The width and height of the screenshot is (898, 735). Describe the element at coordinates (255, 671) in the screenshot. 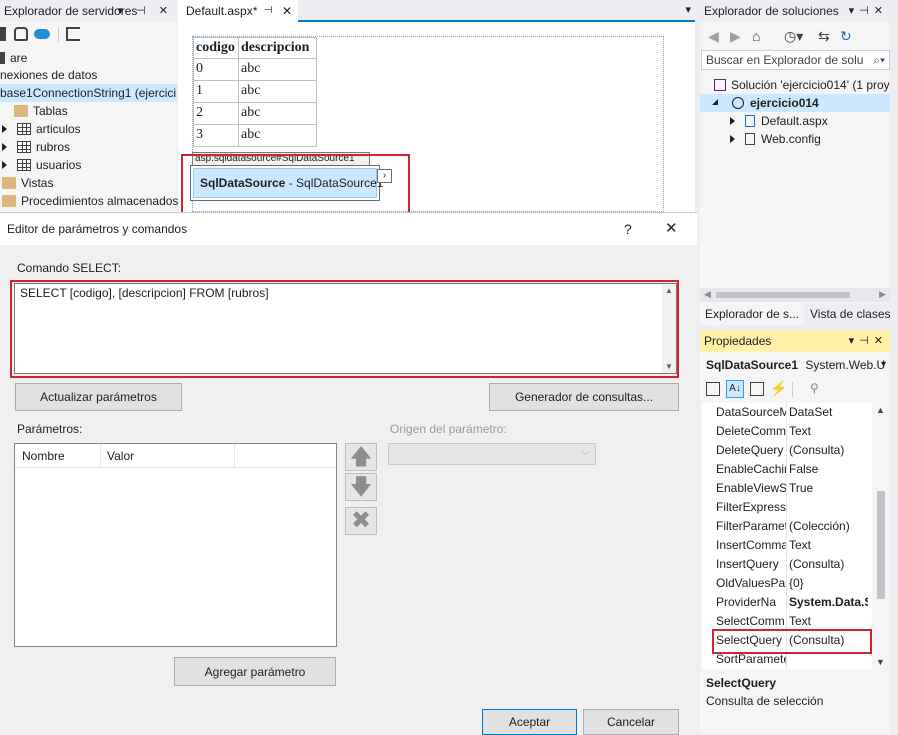

I see `add-parameter-button: Agregar parámetro` at that location.